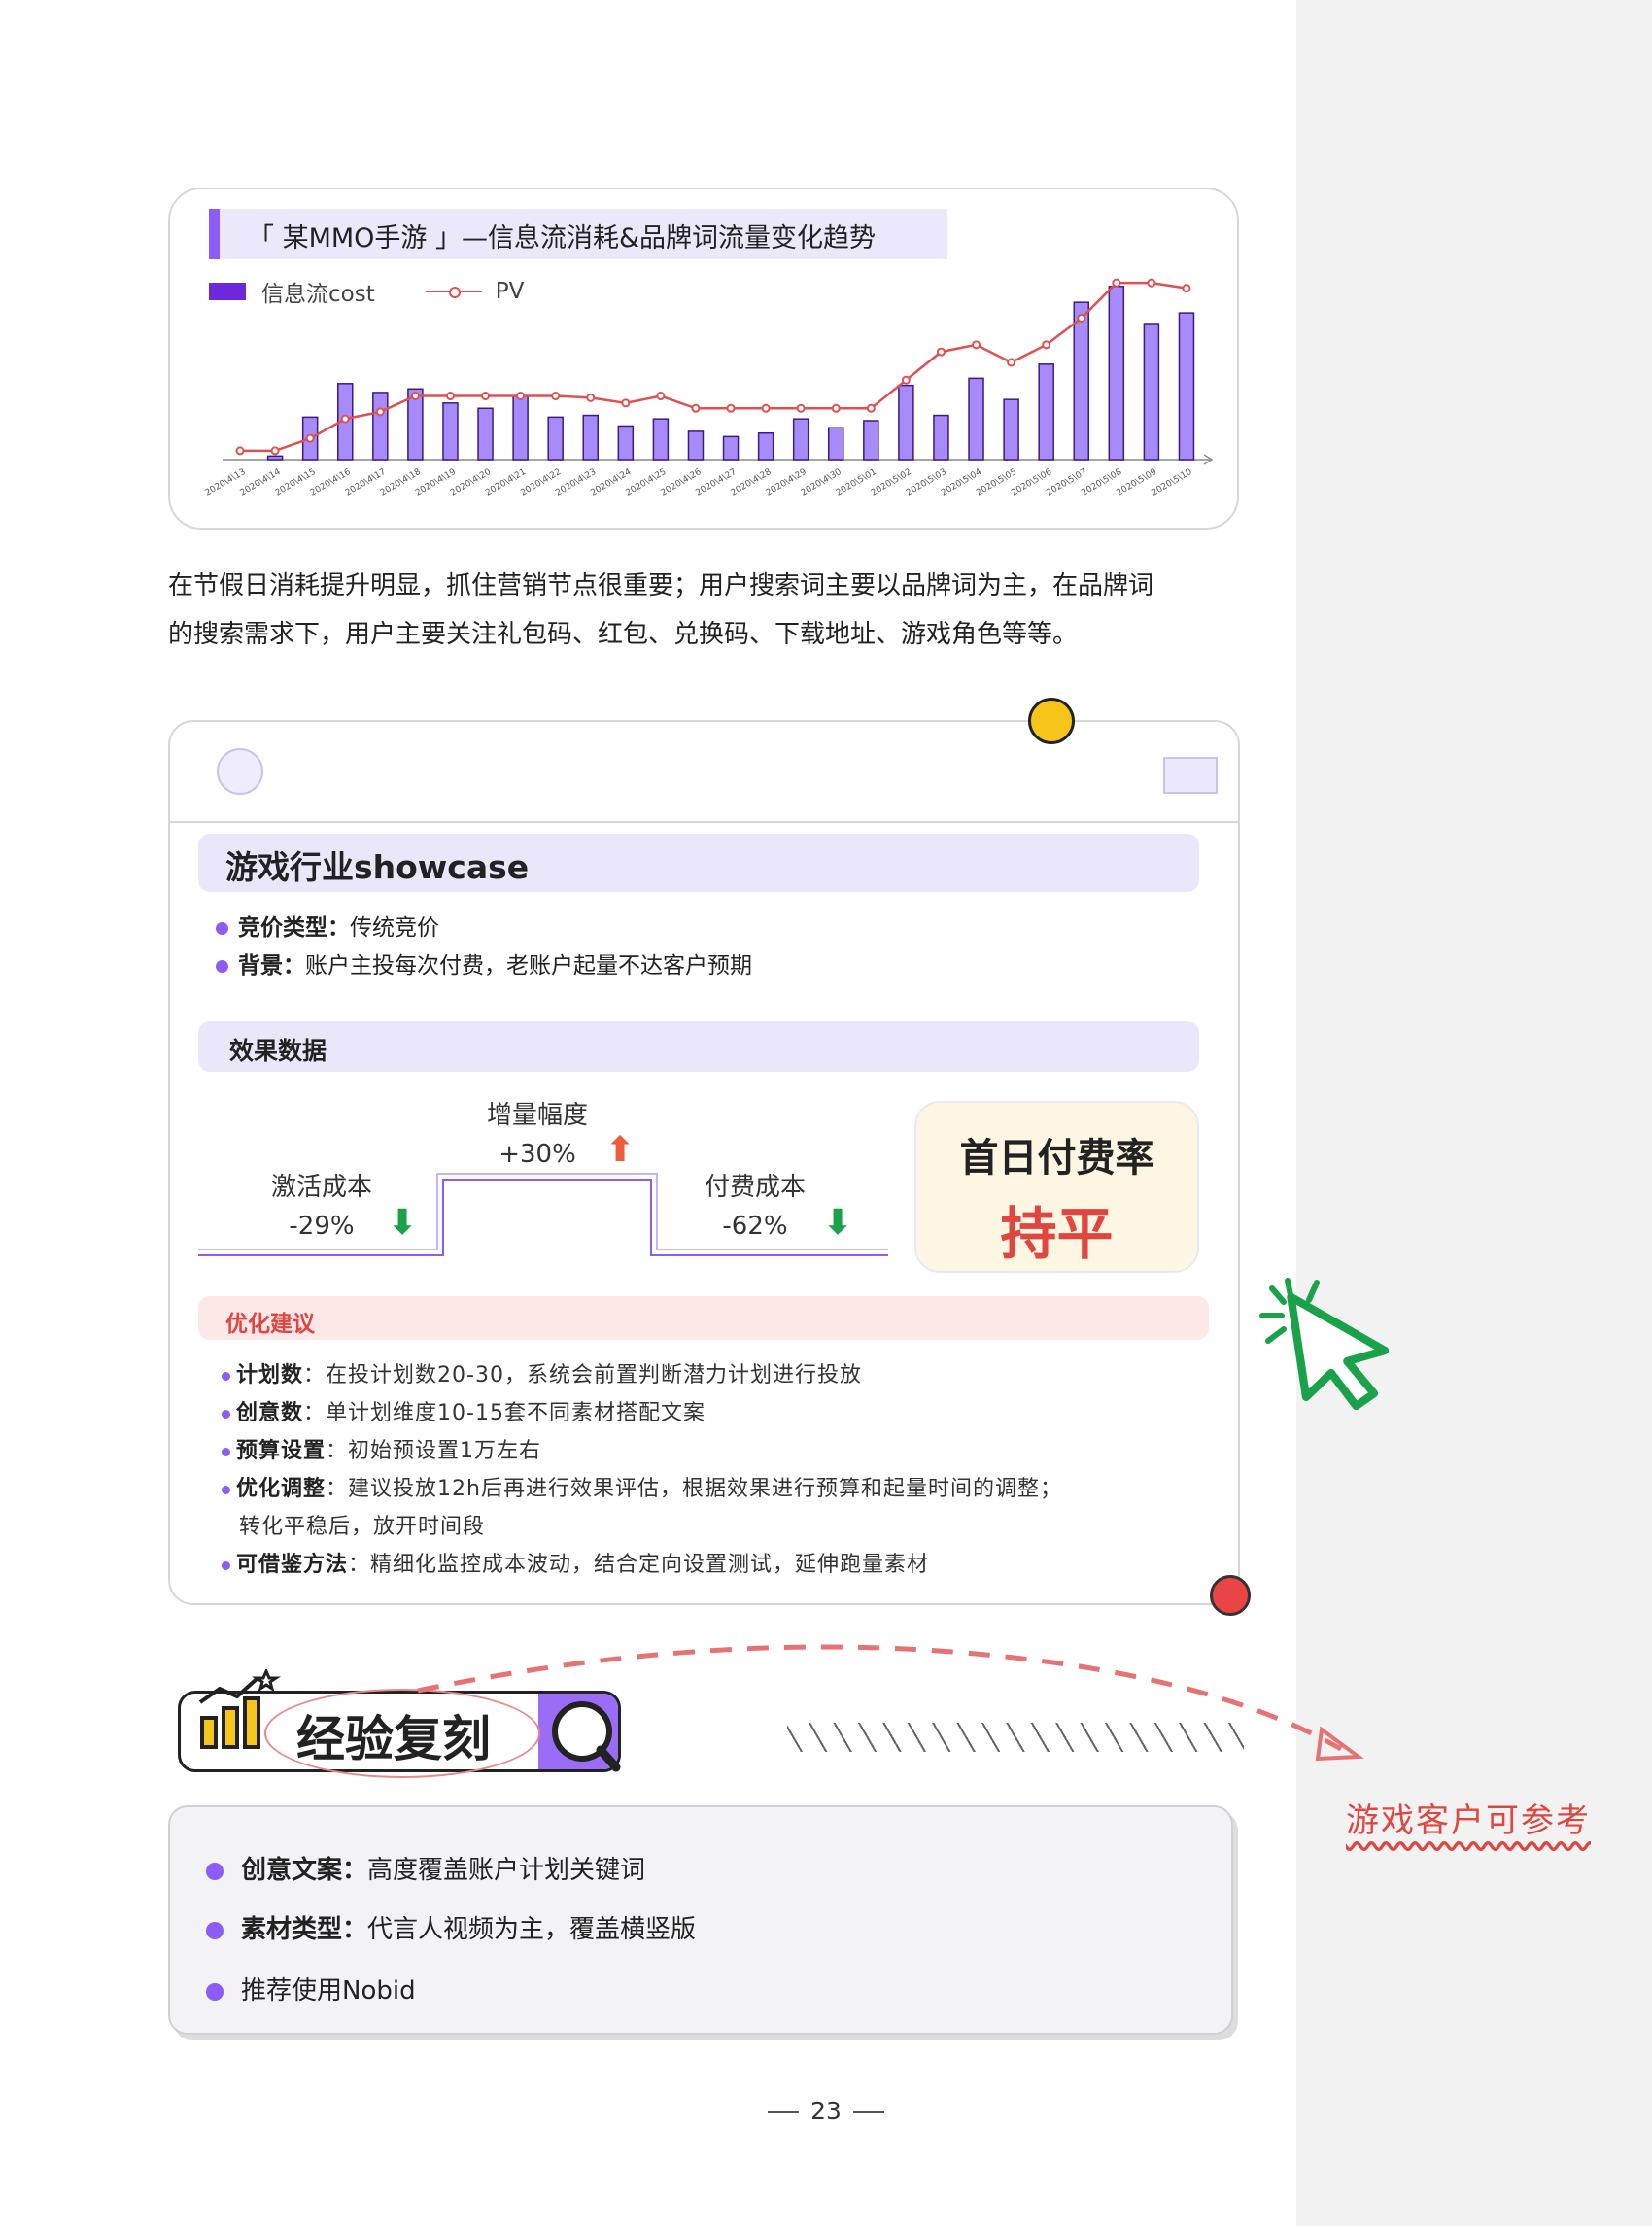  I want to click on advice-item: 创意数：单计划维度10-15套不同素材搭配文案, so click(464, 1410).